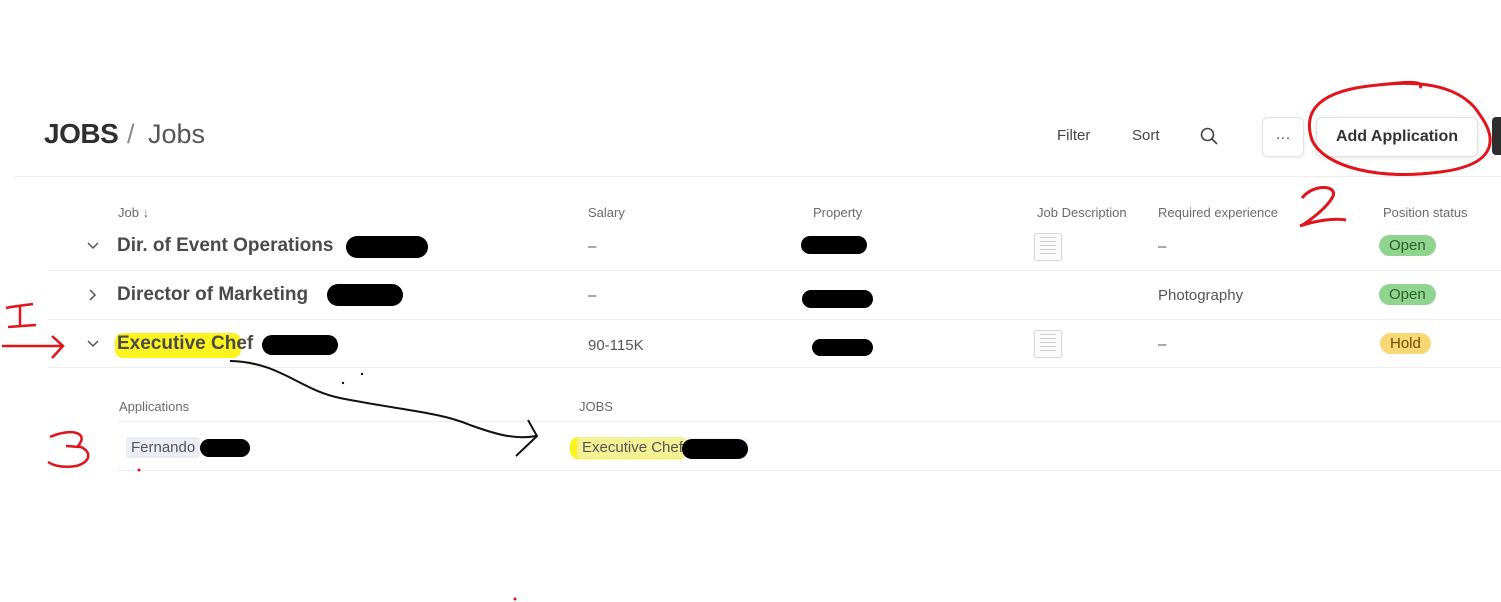  I want to click on red-arrow-annotation, so click(33, 347).